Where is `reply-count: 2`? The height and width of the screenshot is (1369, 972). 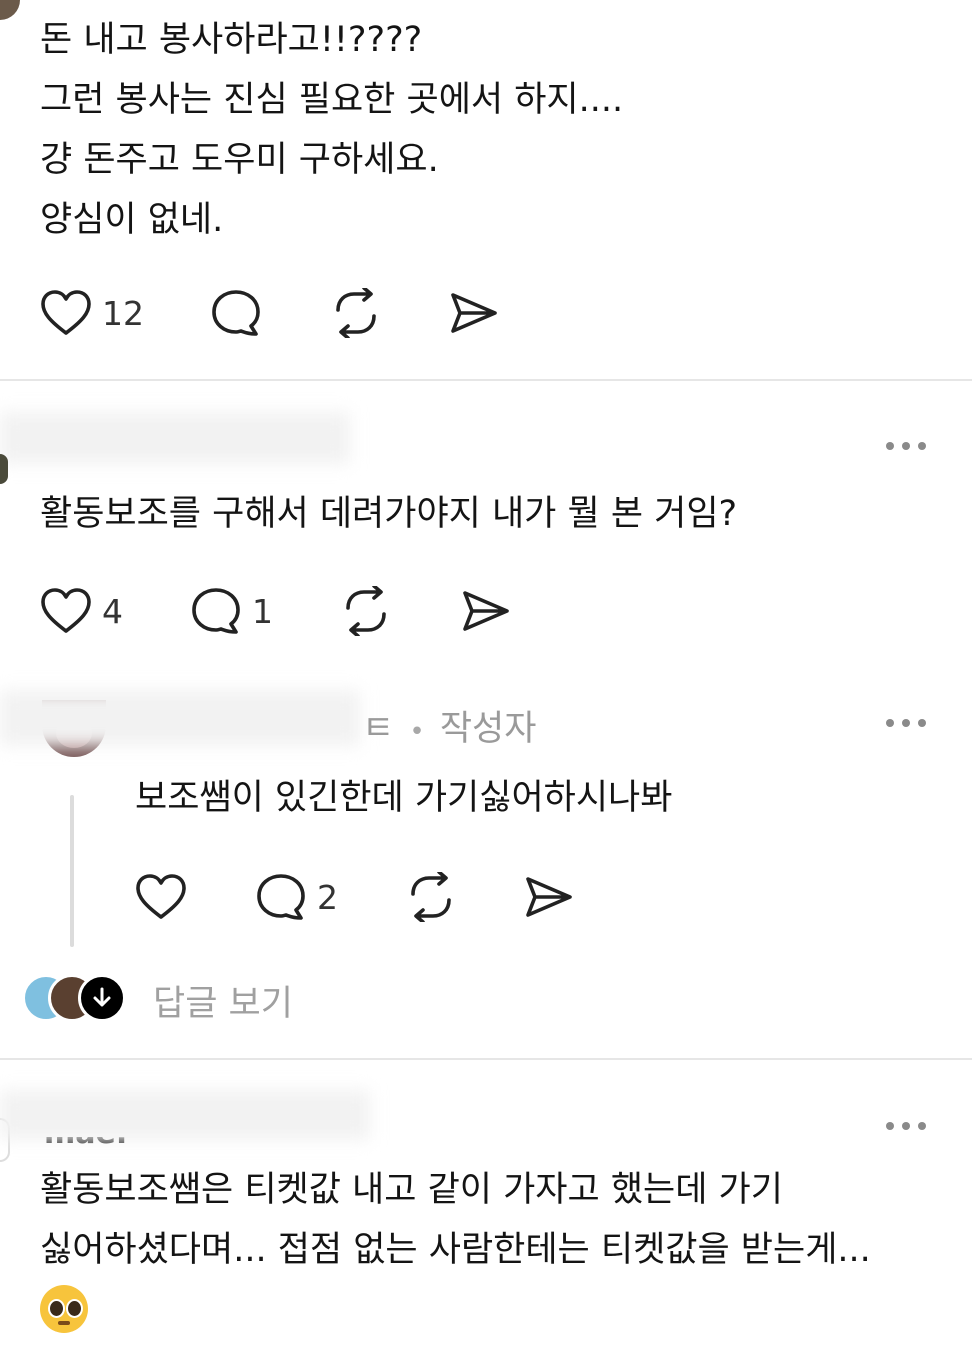 reply-count: 2 is located at coordinates (327, 897).